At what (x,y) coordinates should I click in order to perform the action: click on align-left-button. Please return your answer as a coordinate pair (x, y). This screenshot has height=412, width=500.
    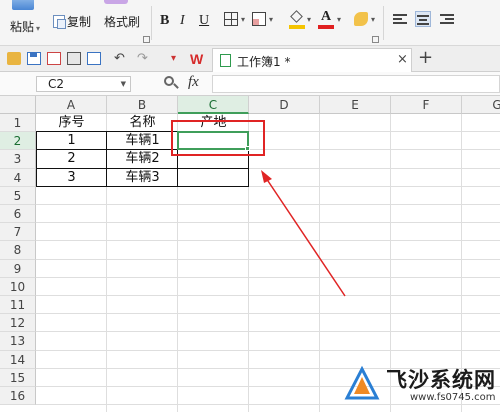
    Looking at the image, I should click on (400, 19).